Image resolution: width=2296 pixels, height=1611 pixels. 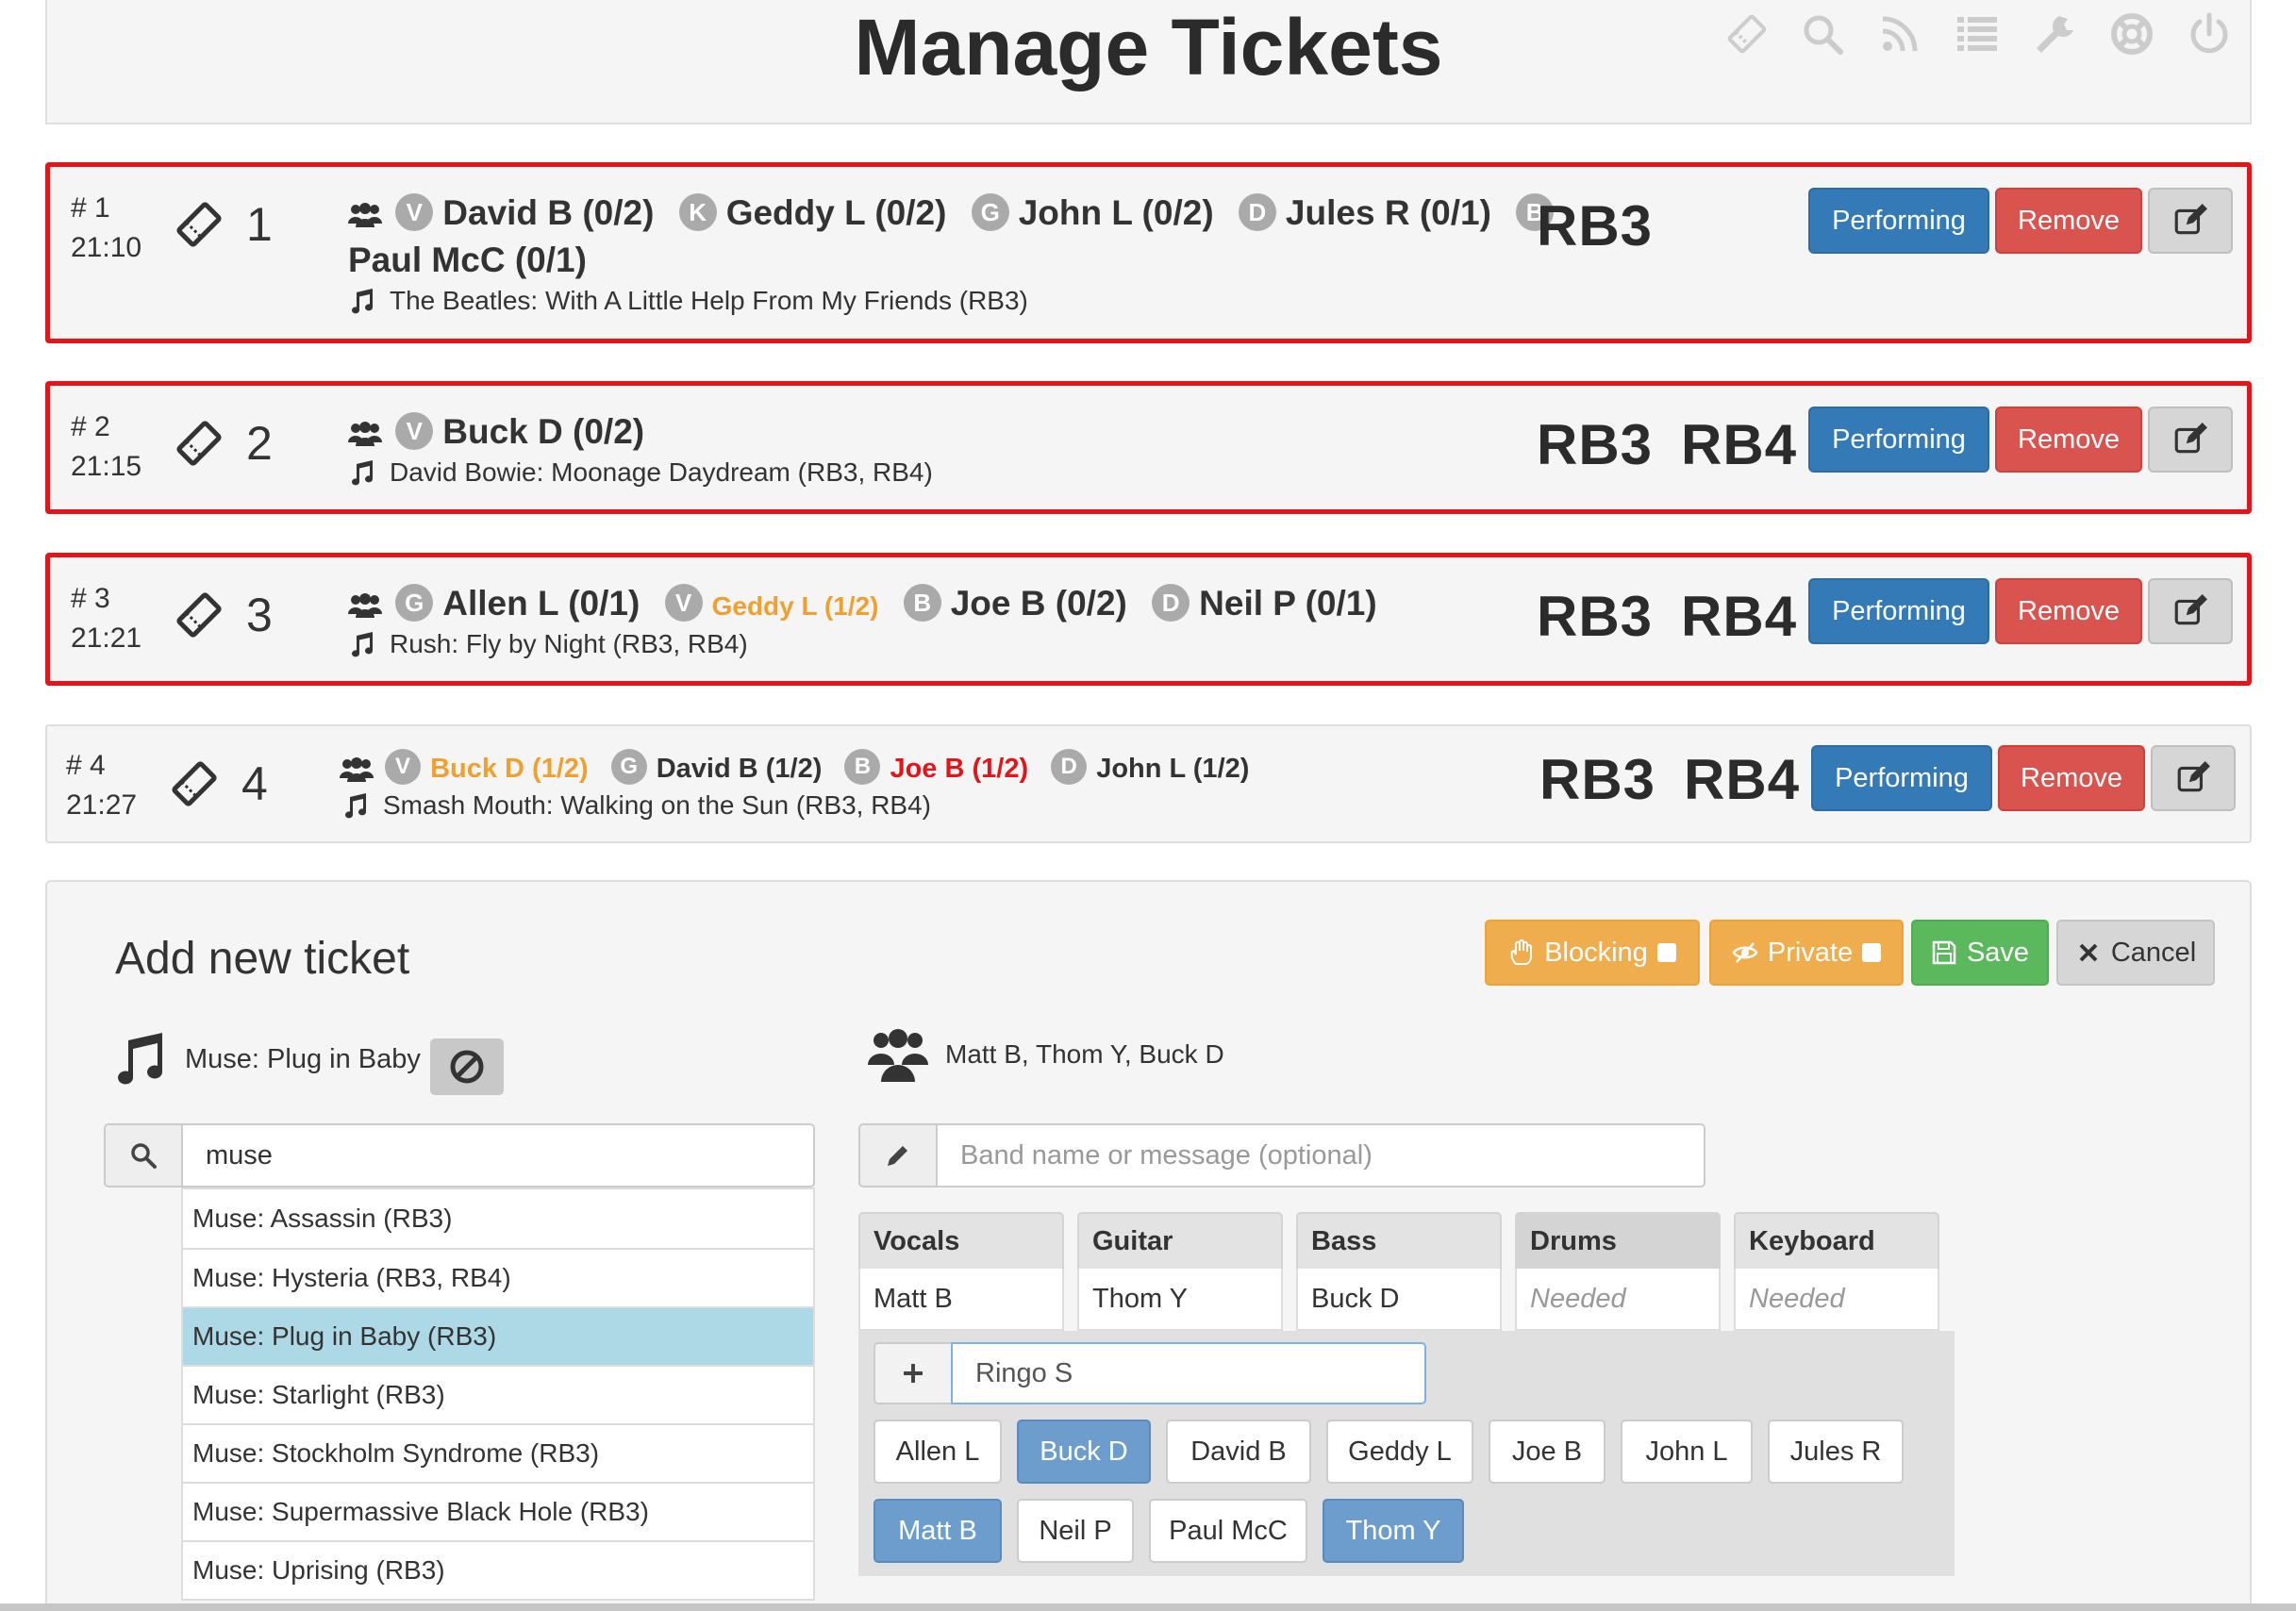 What do you see at coordinates (2132, 34) in the screenshot?
I see `lifebuoy-icon` at bounding box center [2132, 34].